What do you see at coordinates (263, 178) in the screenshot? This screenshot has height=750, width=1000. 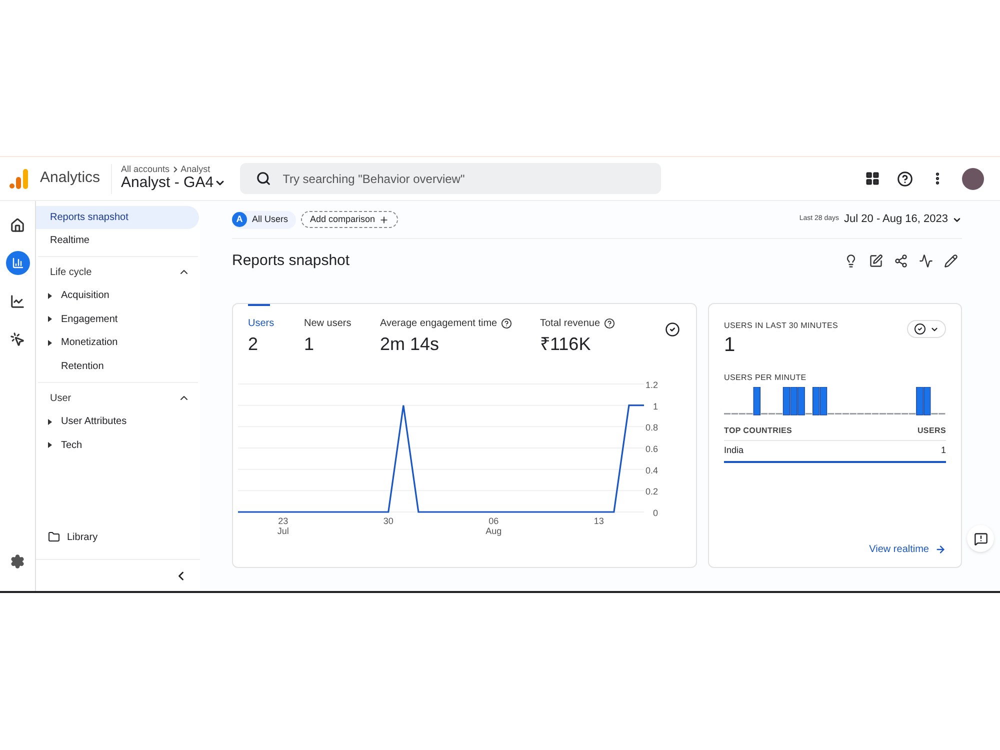 I see `search-icon` at bounding box center [263, 178].